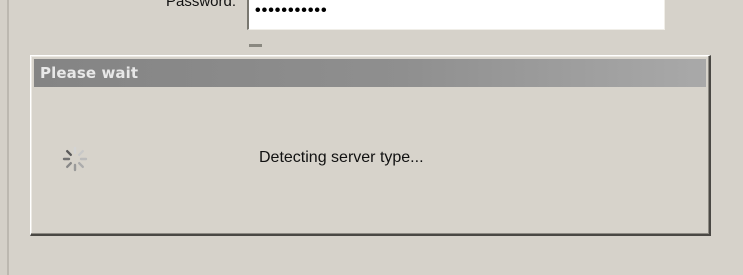  What do you see at coordinates (89, 73) in the screenshot?
I see `dialog-title: Please wait` at bounding box center [89, 73].